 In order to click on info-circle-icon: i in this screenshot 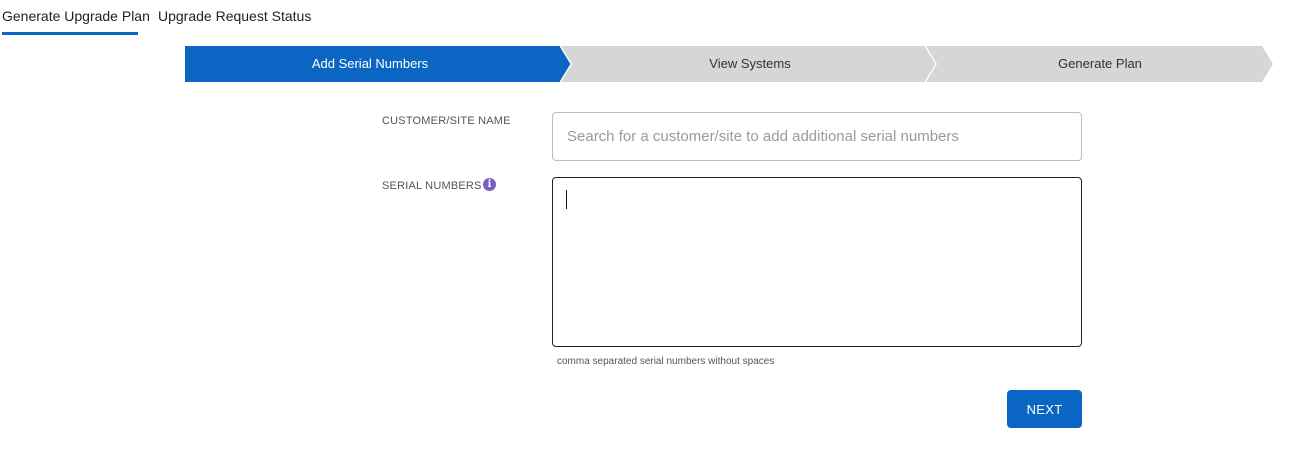, I will do `click(489, 184)`.